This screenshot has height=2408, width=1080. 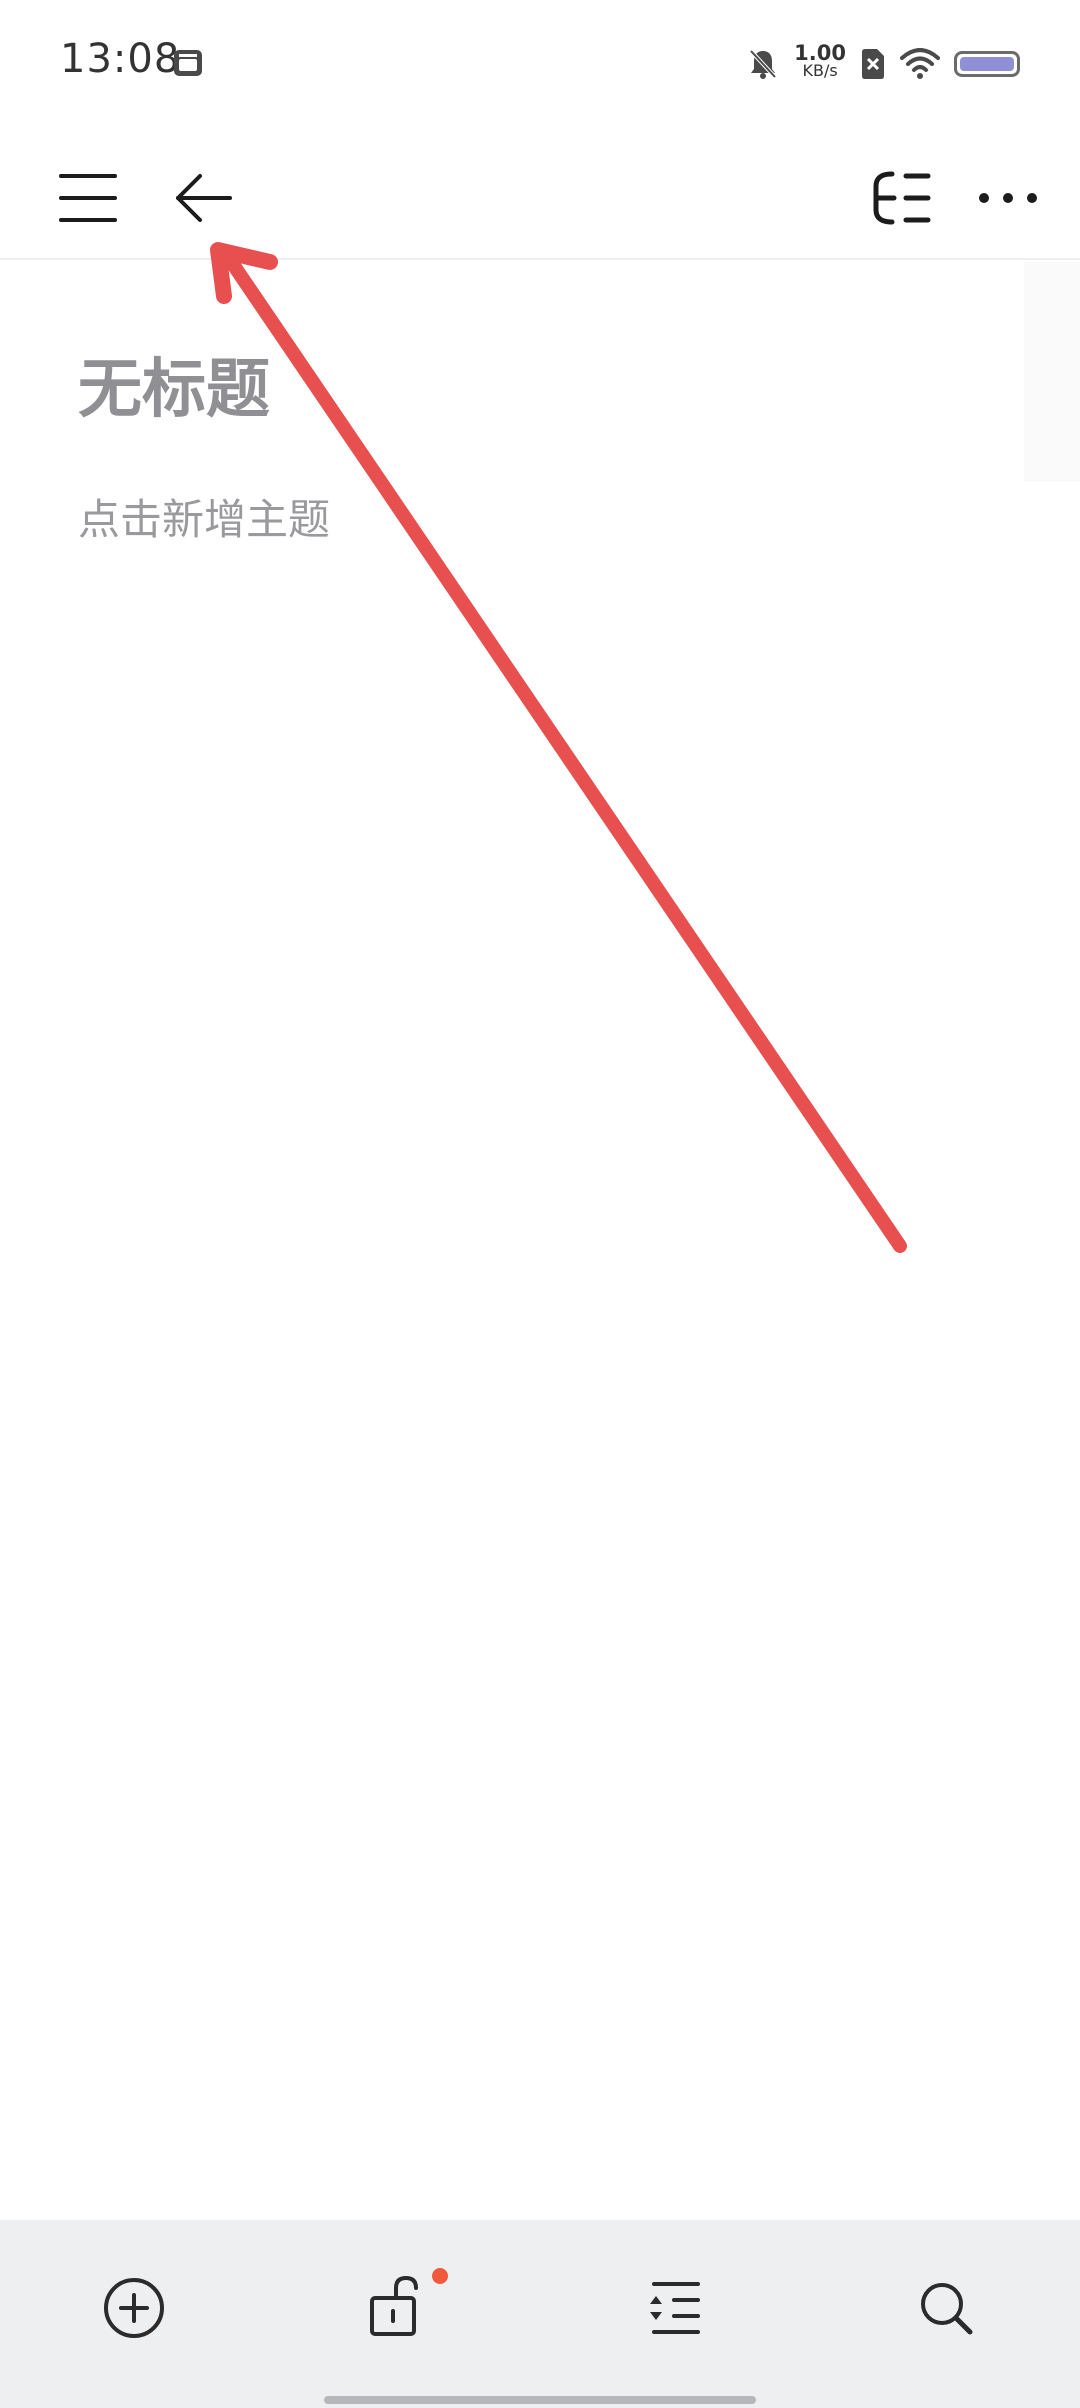 I want to click on mute-bell-icon, so click(x=763, y=64).